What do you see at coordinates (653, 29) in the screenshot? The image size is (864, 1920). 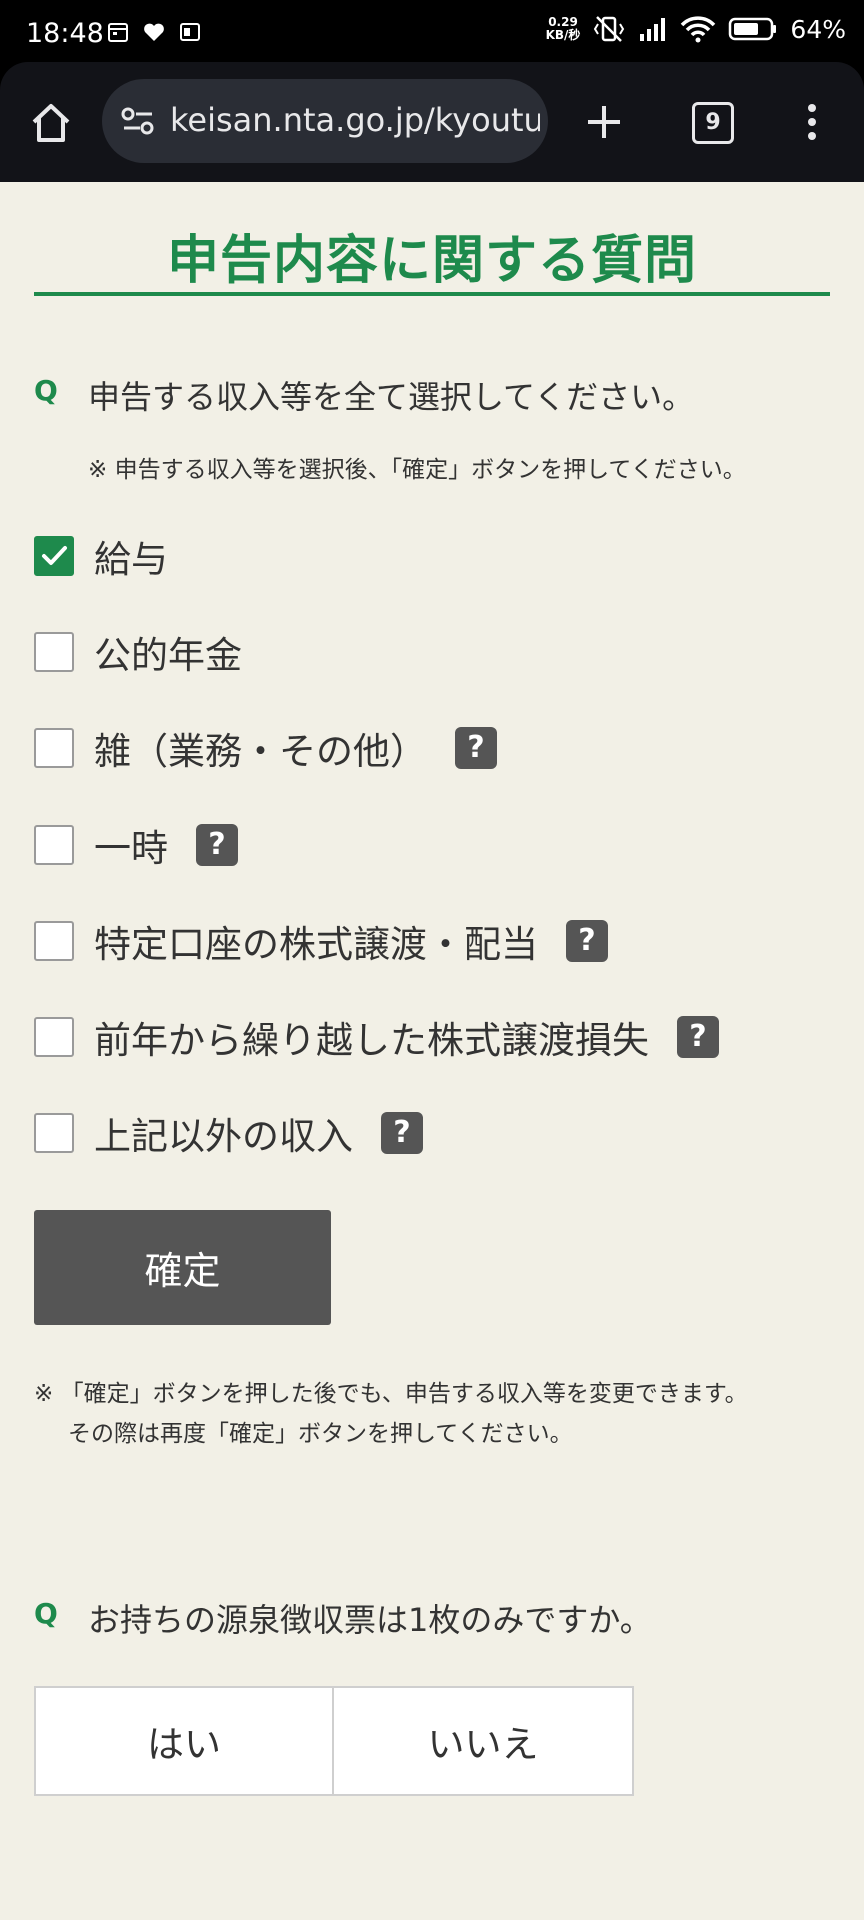 I see `signal-icon` at bounding box center [653, 29].